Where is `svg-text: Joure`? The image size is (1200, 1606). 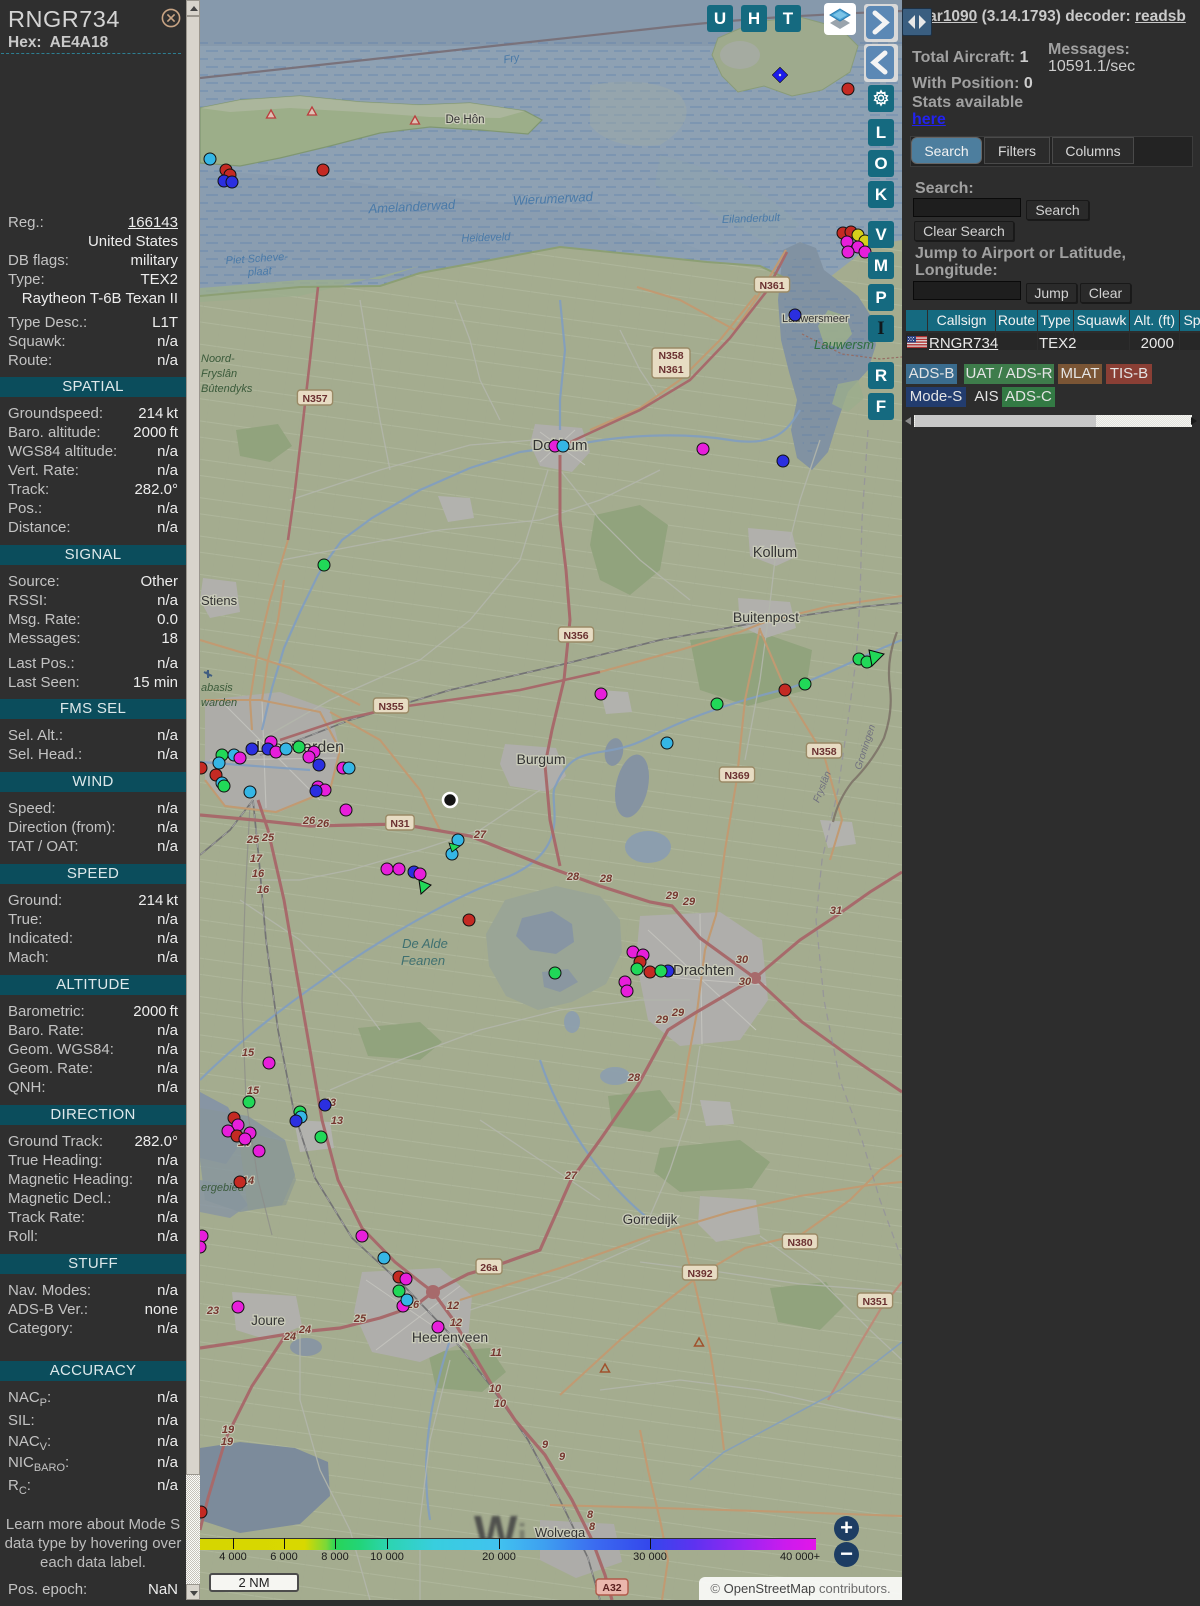
svg-text: Joure is located at coordinates (268, 1320).